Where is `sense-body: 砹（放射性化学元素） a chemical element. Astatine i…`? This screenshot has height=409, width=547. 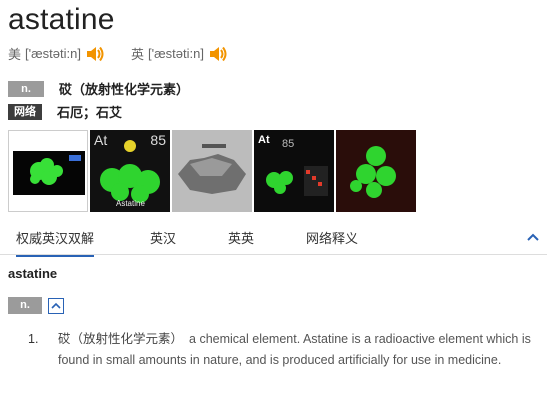
sense-body: 砹（放射性化学元素） a chemical element. Astatine i… is located at coordinates (298, 350).